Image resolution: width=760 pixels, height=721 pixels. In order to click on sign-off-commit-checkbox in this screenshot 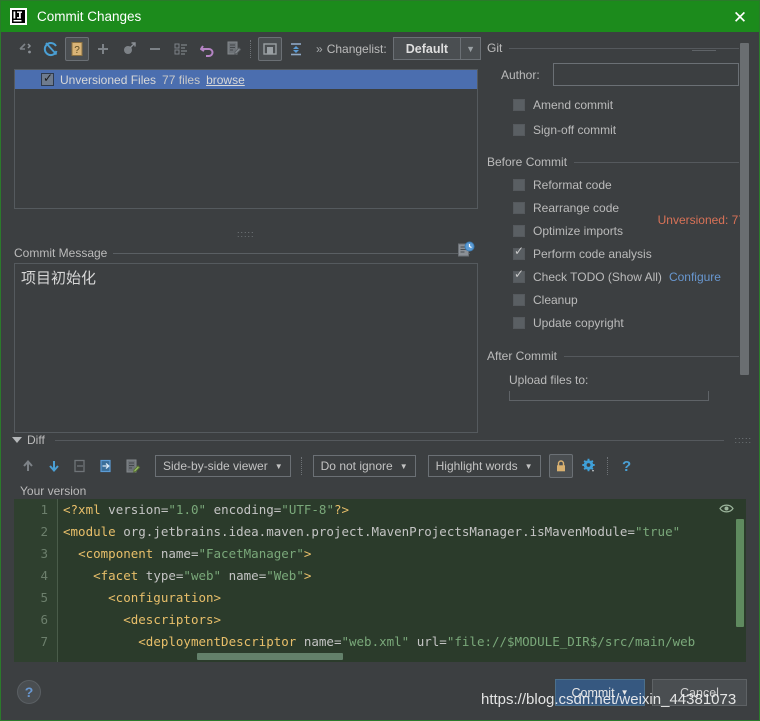, I will do `click(519, 130)`.